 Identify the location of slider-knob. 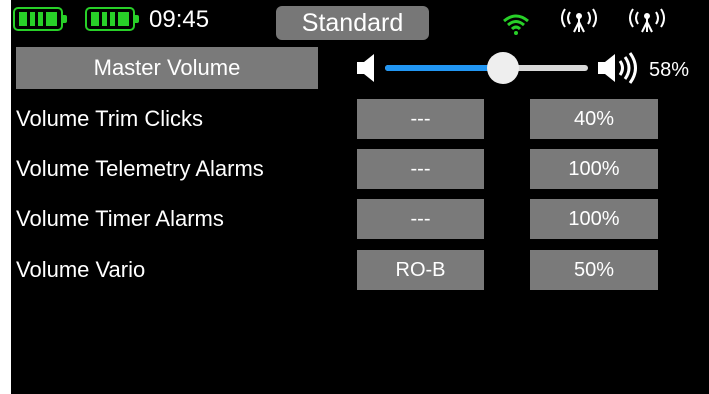
(502, 68).